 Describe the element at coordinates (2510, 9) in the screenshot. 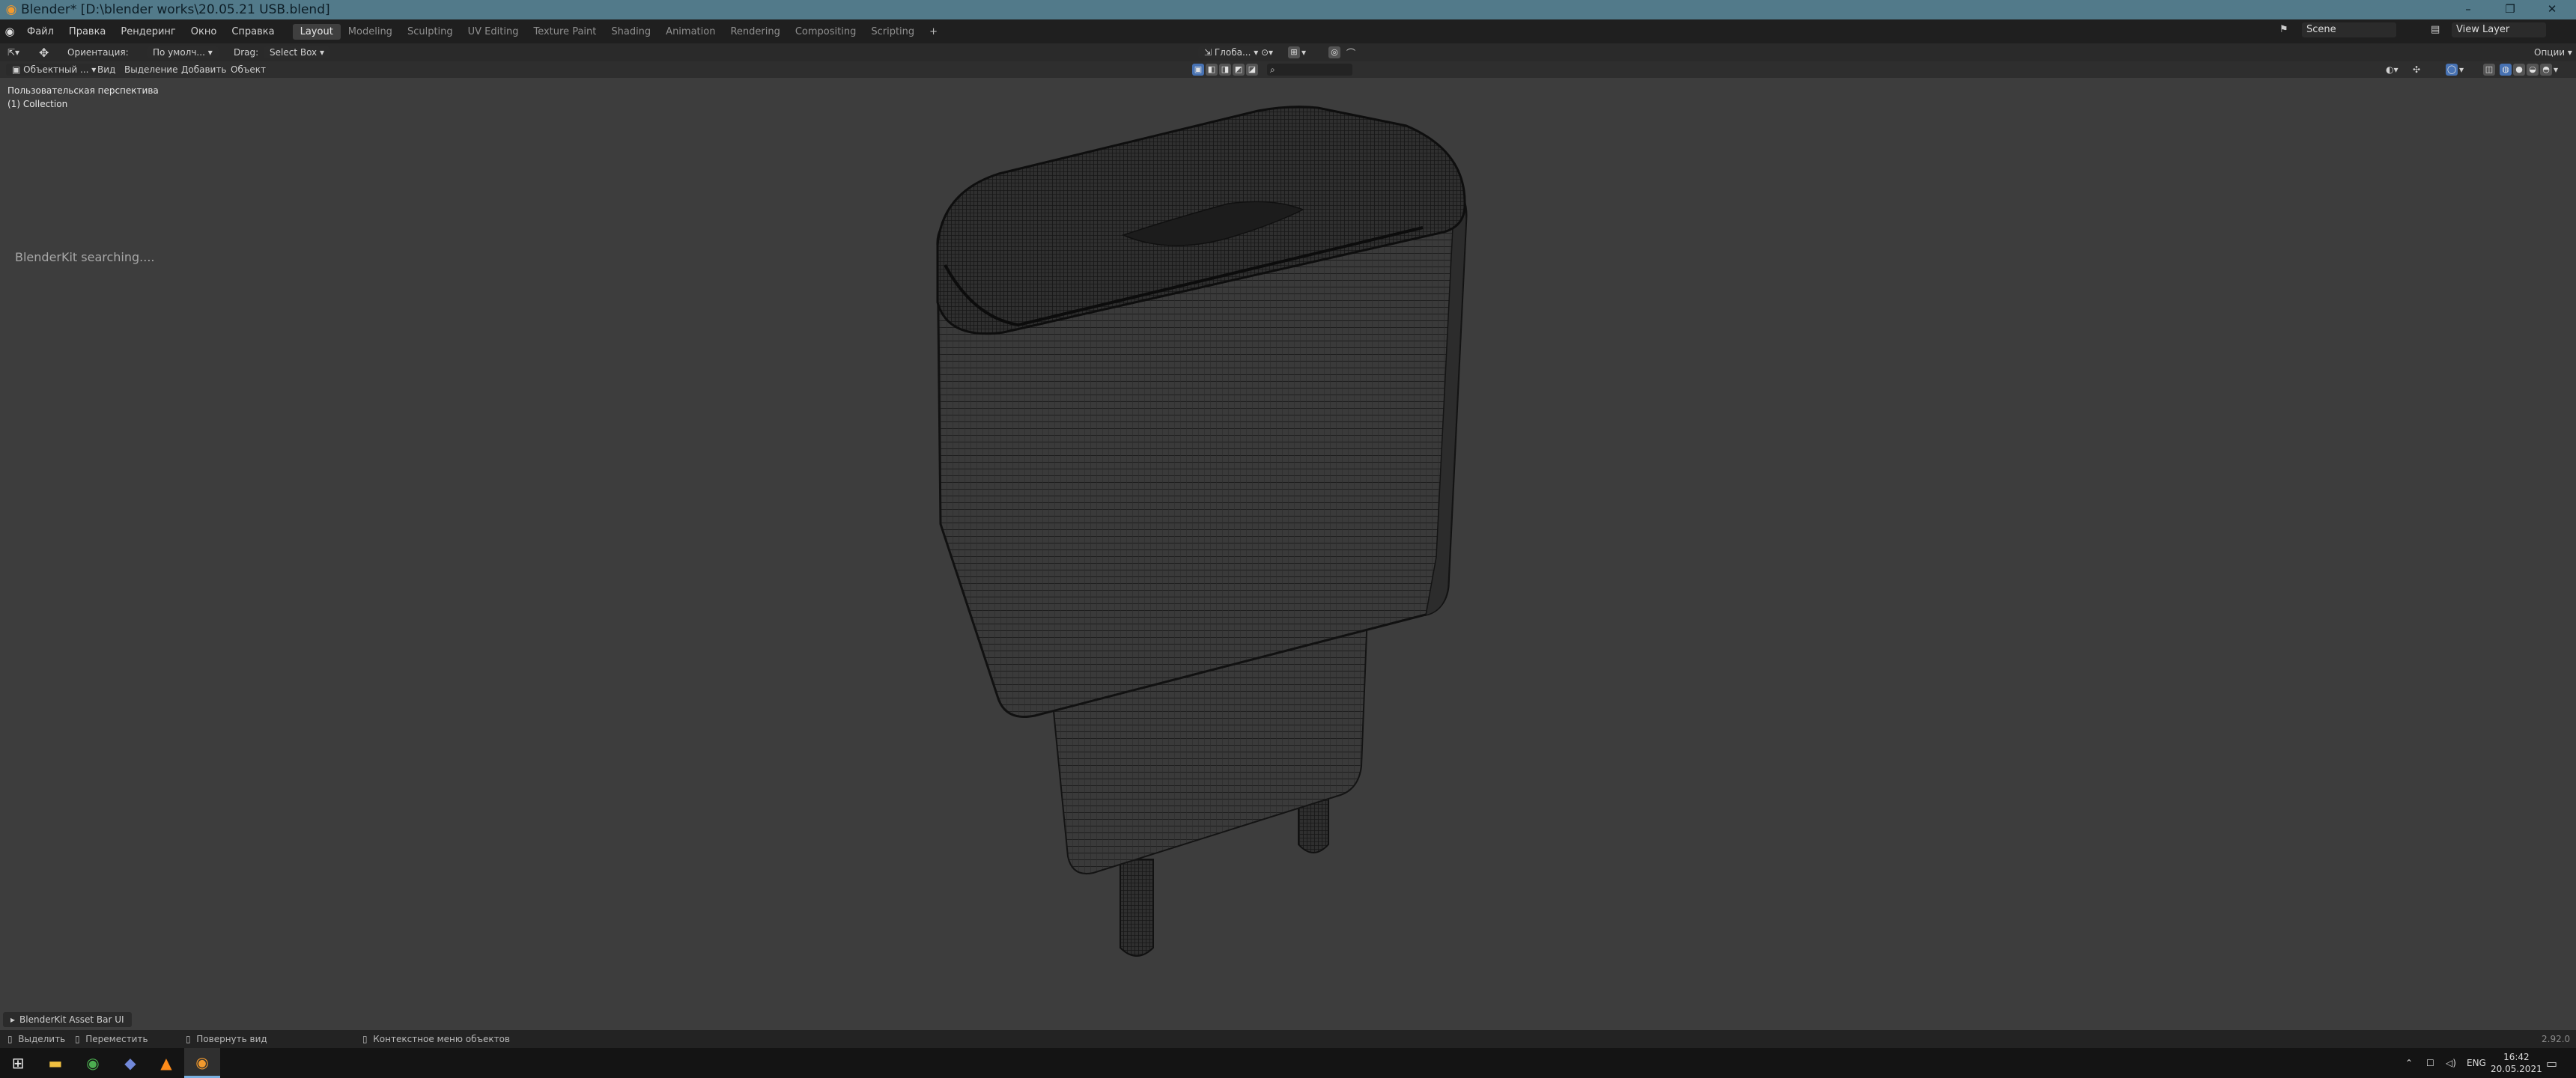

I see `restore-button: ❐` at that location.